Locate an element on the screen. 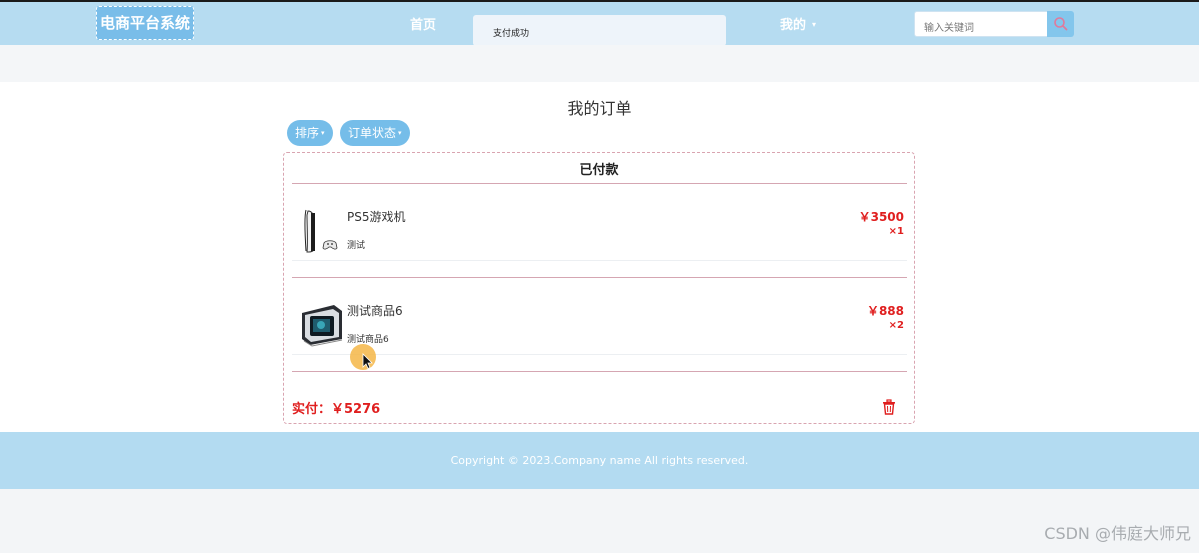 Image resolution: width=1199 pixels, height=553 pixels. search-button is located at coordinates (1060, 24).